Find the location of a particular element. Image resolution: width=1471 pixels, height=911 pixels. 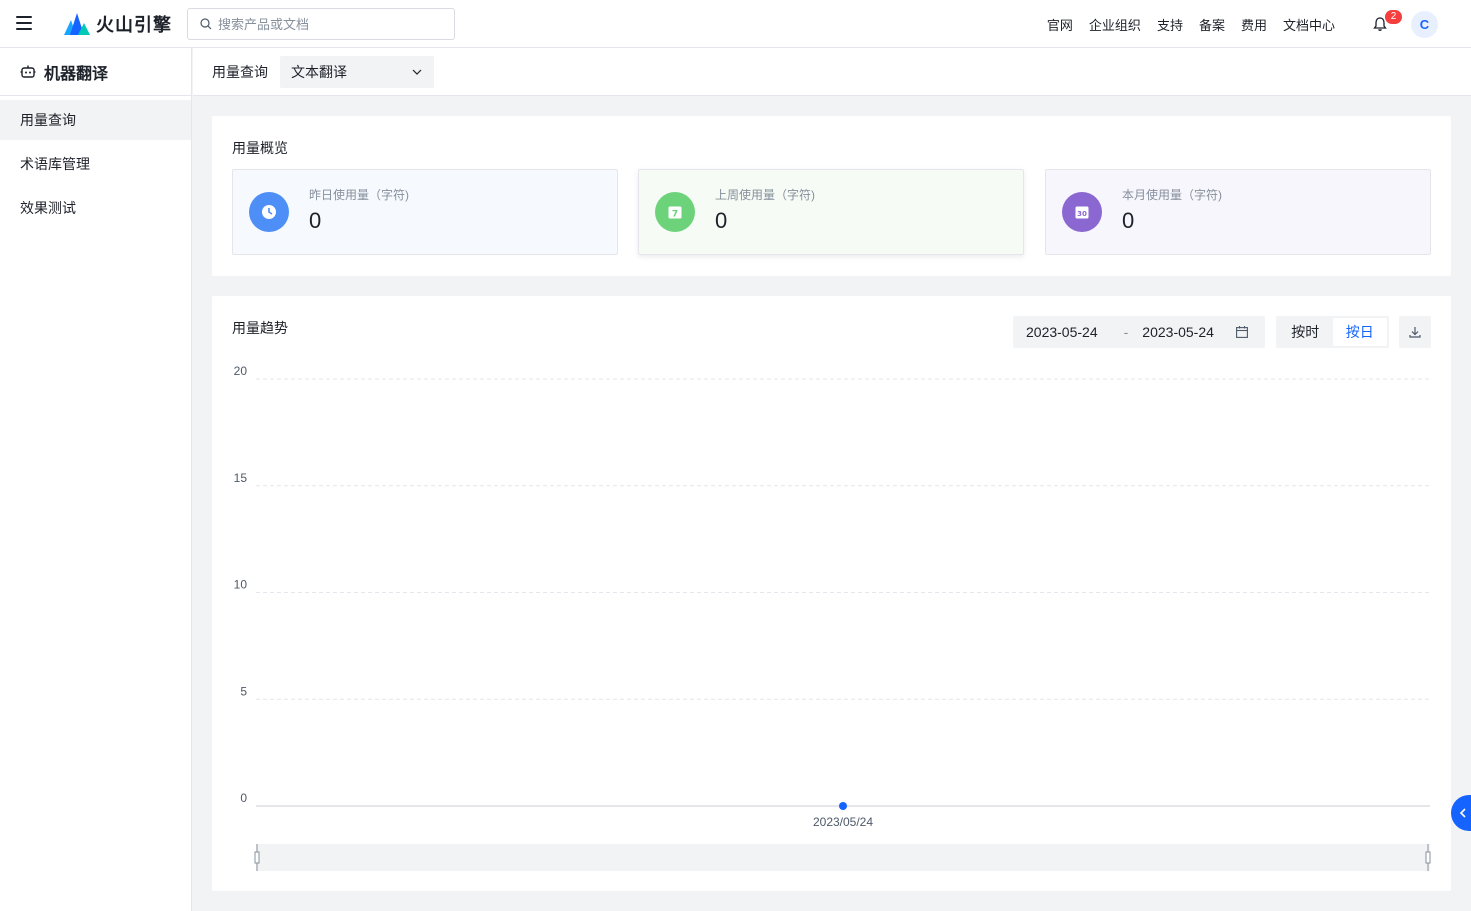

x-tick-label: 2023/05/24 is located at coordinates (843, 822).